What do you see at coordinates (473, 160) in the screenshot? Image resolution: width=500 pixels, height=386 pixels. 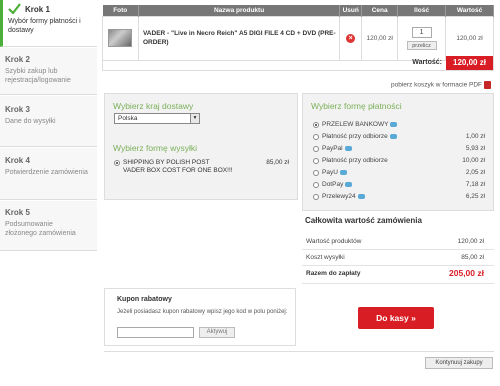 I see `payment-price: 10,00 zł` at bounding box center [473, 160].